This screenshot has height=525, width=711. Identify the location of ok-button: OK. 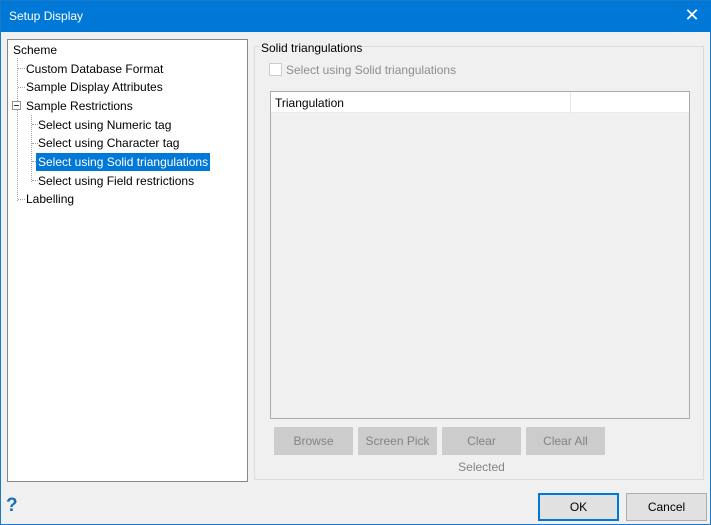
(578, 507).